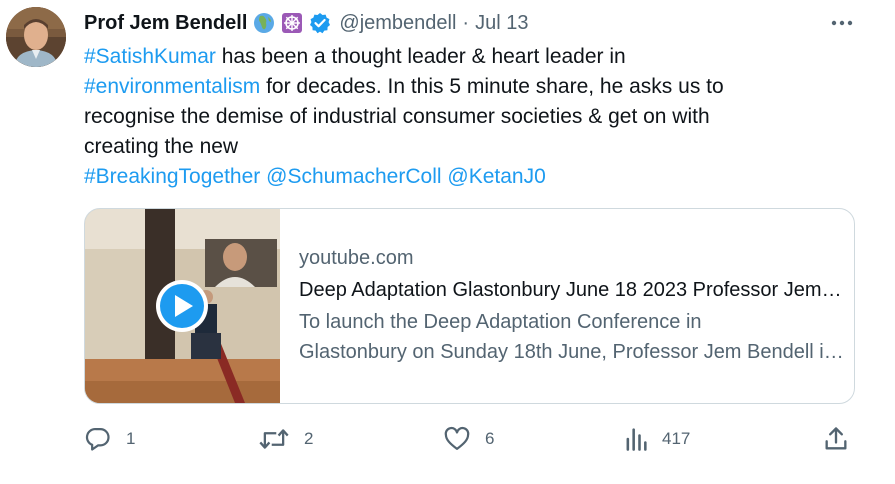 The width and height of the screenshot is (895, 484). Describe the element at coordinates (161, 146) in the screenshot. I see `tweet-line-4: creating the new` at that location.